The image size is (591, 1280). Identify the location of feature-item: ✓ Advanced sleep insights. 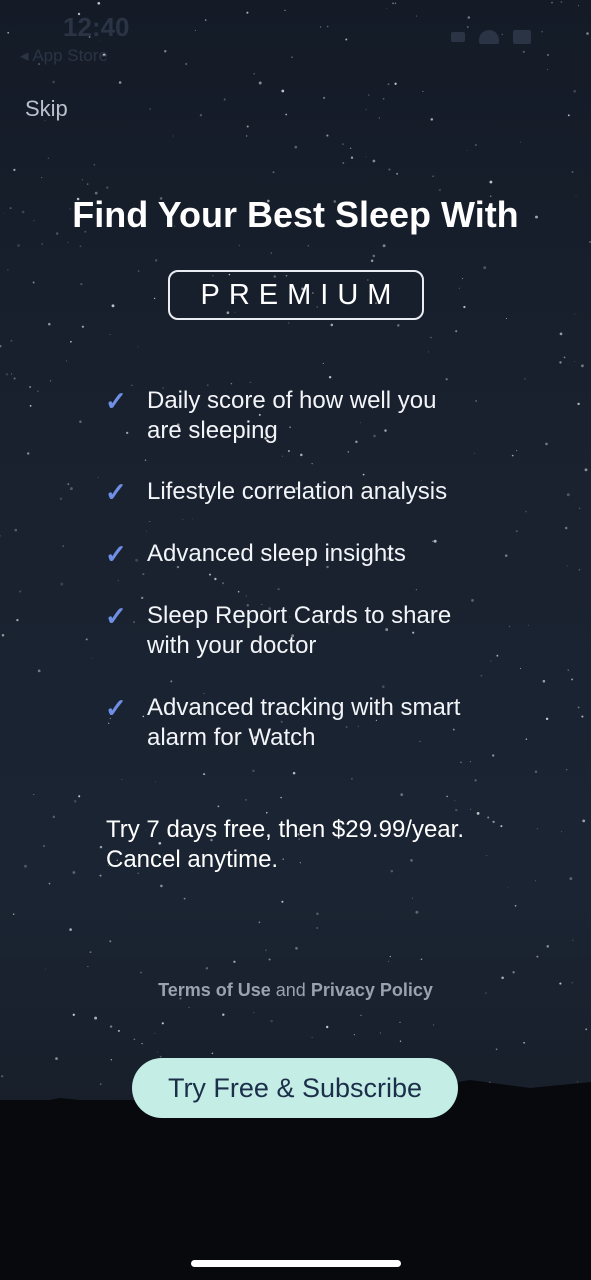
(335, 554).